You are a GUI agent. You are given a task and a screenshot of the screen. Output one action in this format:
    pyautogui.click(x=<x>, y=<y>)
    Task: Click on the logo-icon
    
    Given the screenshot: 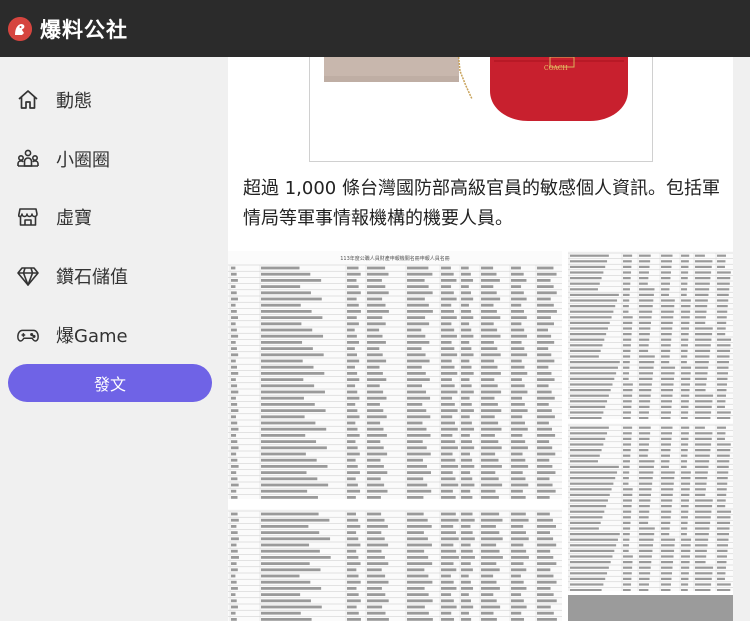 What is the action you would take?
    pyautogui.click(x=20, y=28)
    